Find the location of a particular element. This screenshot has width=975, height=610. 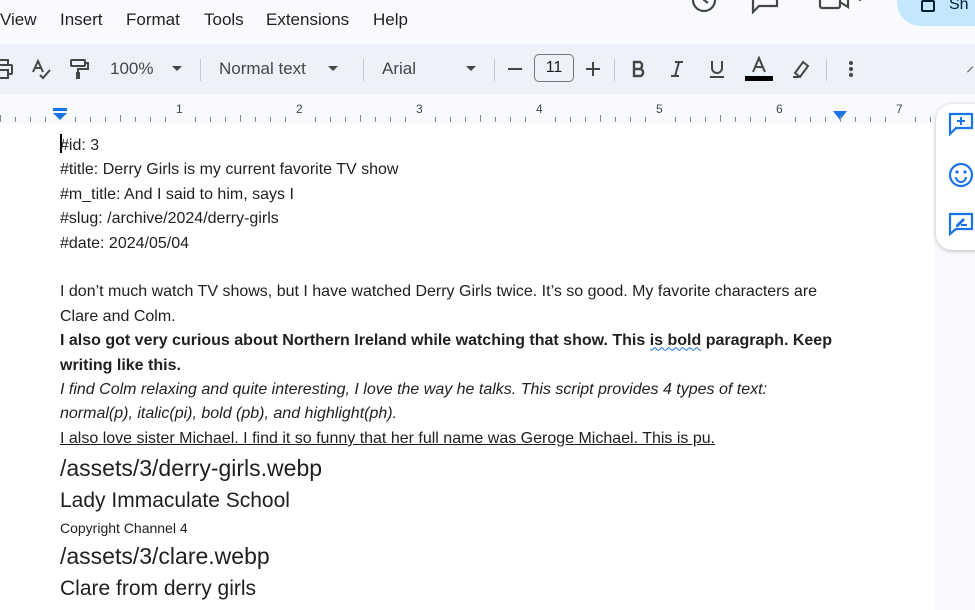

image1-credit-line: Copyright Channel 4 is located at coordinates (450, 528).